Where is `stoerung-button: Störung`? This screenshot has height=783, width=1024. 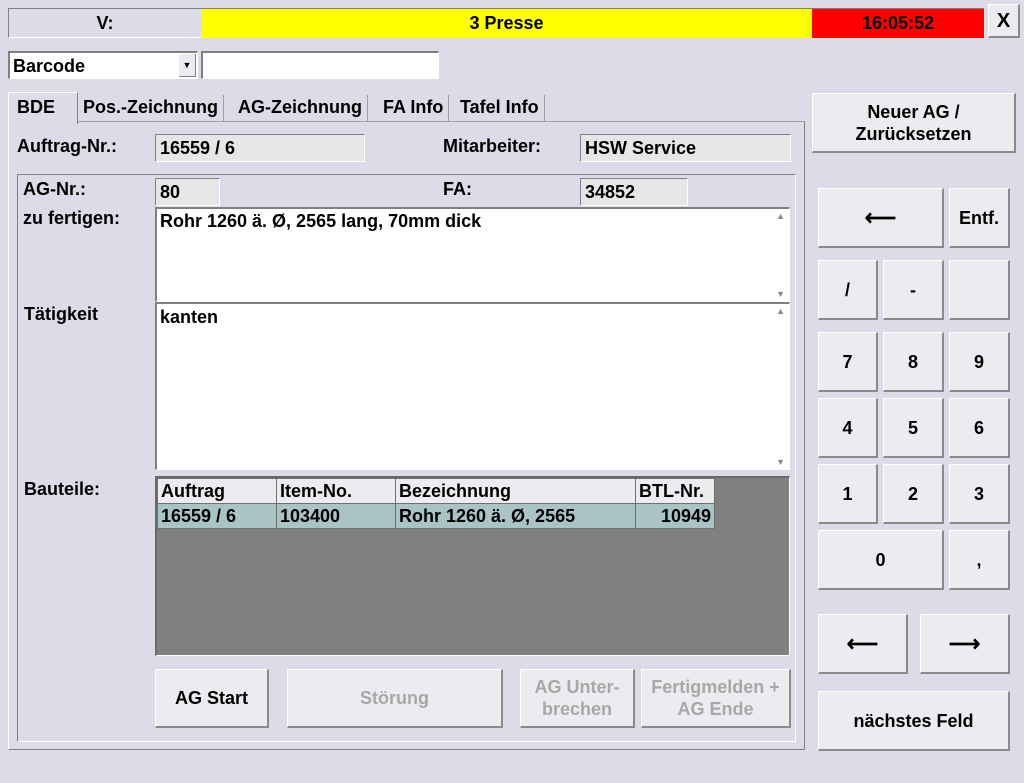
stoerung-button: Störung is located at coordinates (395, 698).